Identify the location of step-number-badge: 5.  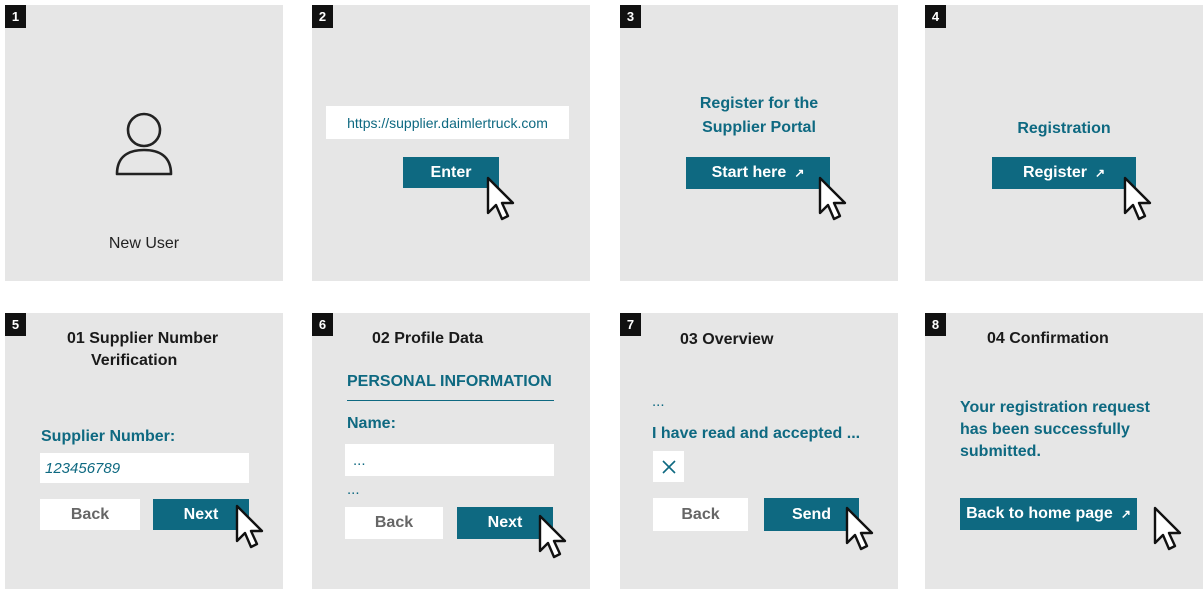
(15, 324).